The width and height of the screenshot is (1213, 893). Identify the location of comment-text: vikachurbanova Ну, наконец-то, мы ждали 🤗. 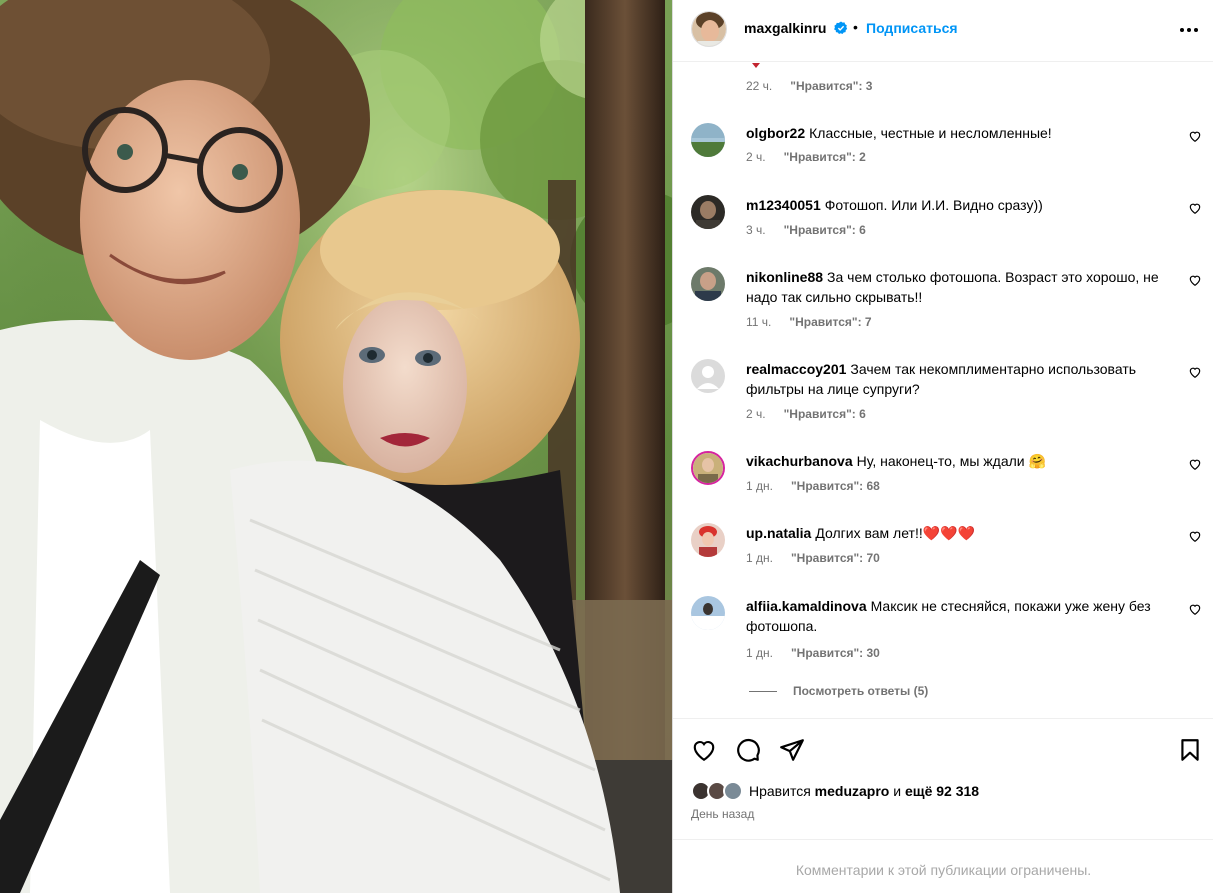
(961, 461).